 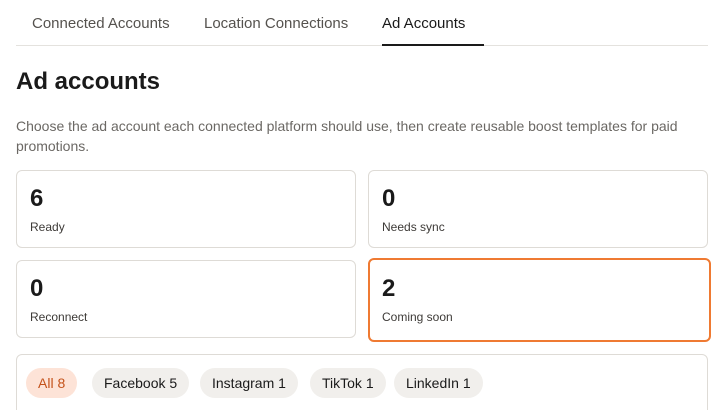 What do you see at coordinates (539, 300) in the screenshot?
I see `stat-card-coming-soon: 2 Coming soon` at bounding box center [539, 300].